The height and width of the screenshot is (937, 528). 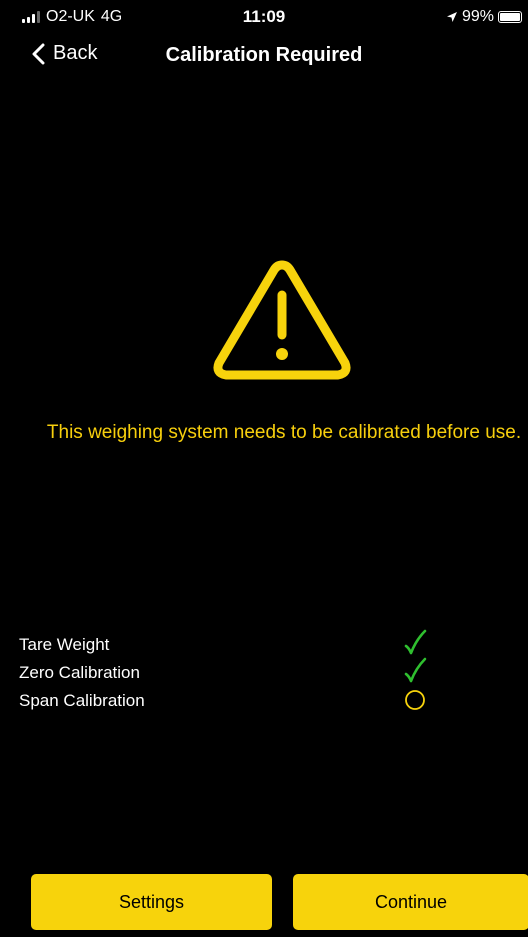 I want to click on location-arrow-icon, so click(x=452, y=17).